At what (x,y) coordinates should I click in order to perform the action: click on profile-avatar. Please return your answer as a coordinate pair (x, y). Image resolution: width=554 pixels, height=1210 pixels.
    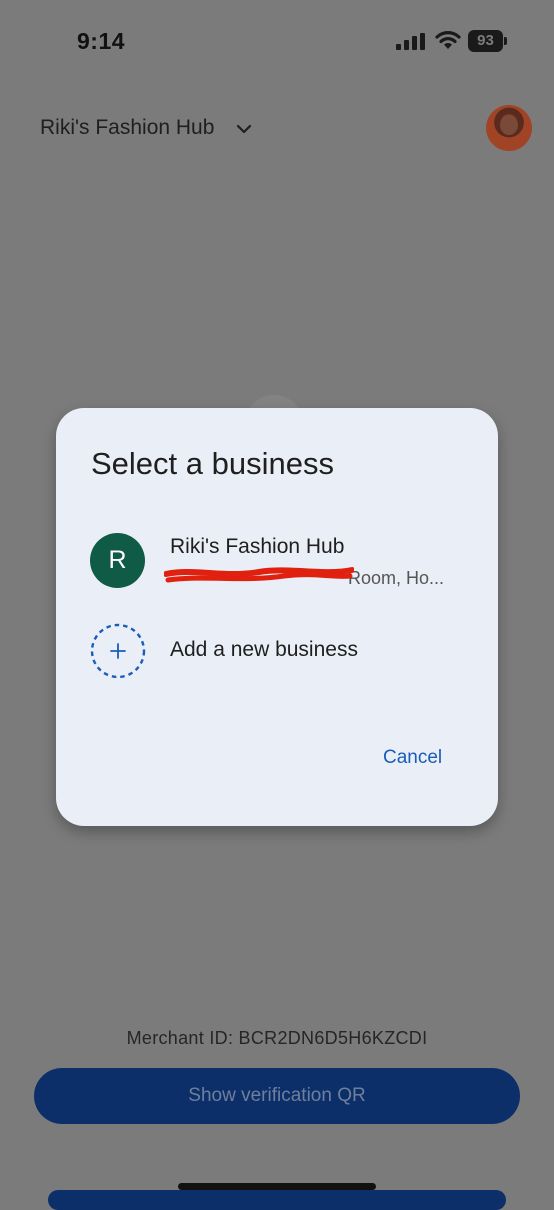
    Looking at the image, I should click on (509, 128).